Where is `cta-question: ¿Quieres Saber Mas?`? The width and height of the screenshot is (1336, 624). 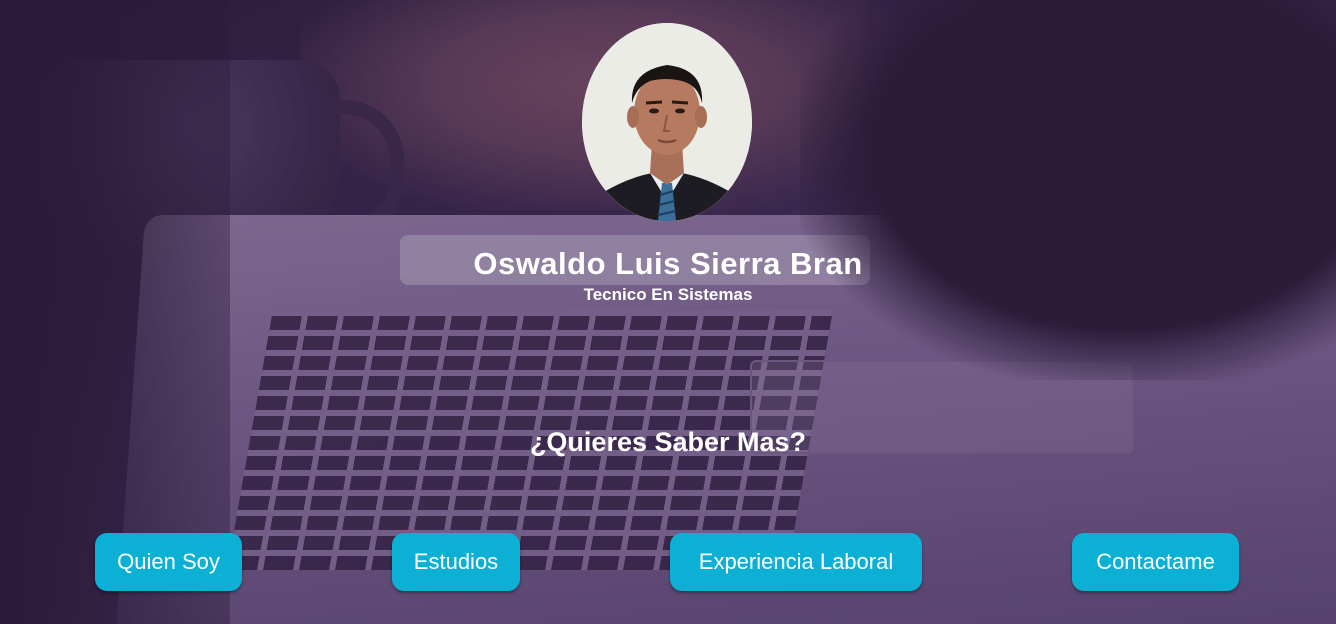
cta-question: ¿Quieres Saber Mas? is located at coordinates (668, 442).